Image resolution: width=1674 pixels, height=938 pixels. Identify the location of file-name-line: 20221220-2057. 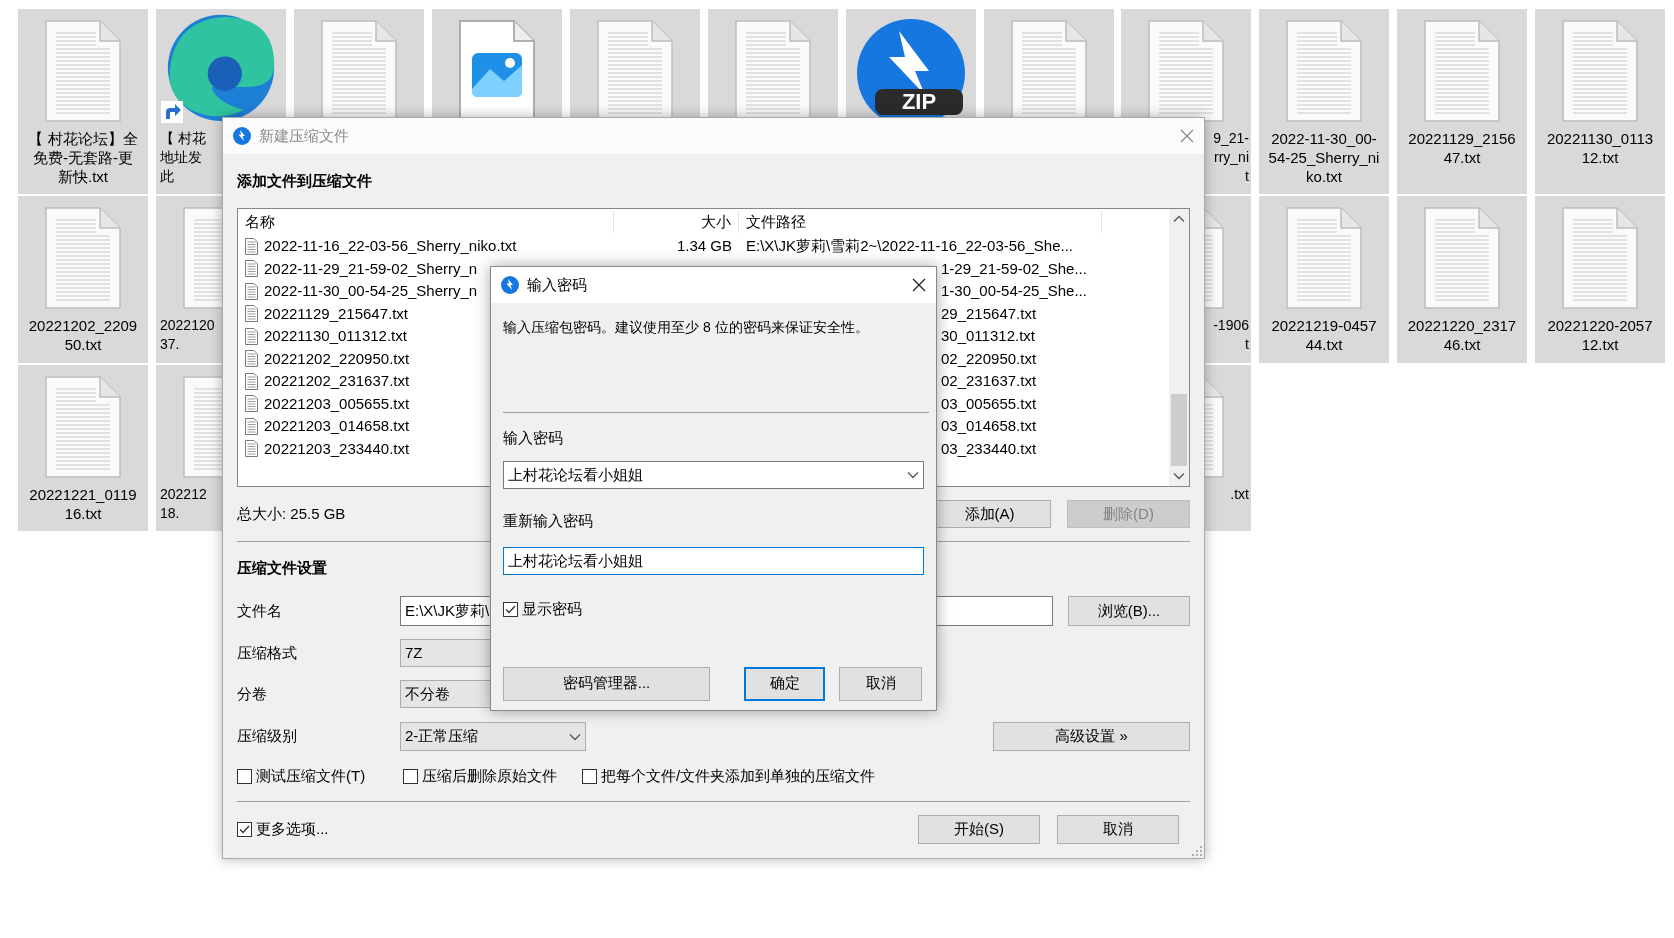
(1600, 325).